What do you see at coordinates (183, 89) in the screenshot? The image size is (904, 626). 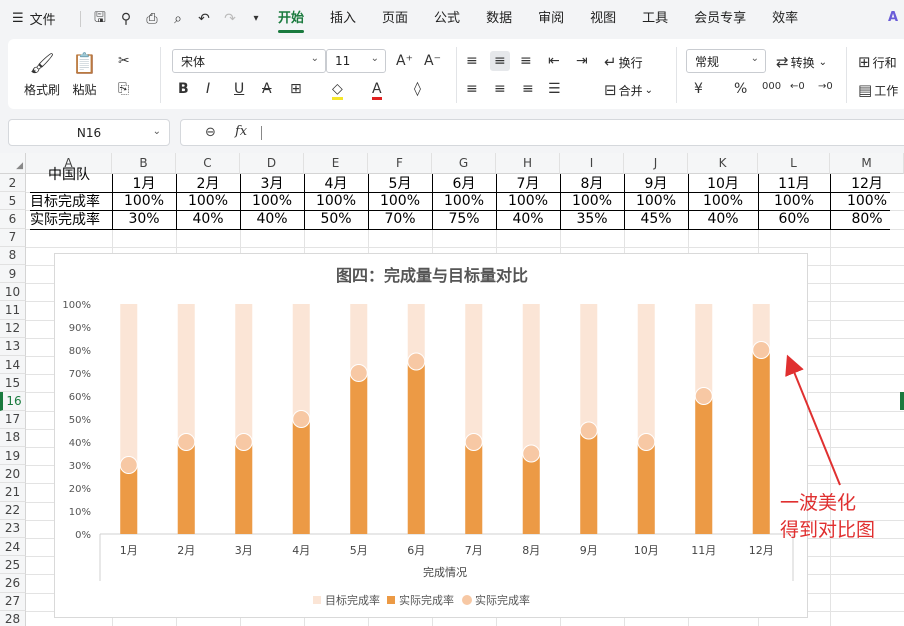 I see `bold-icon: B` at bounding box center [183, 89].